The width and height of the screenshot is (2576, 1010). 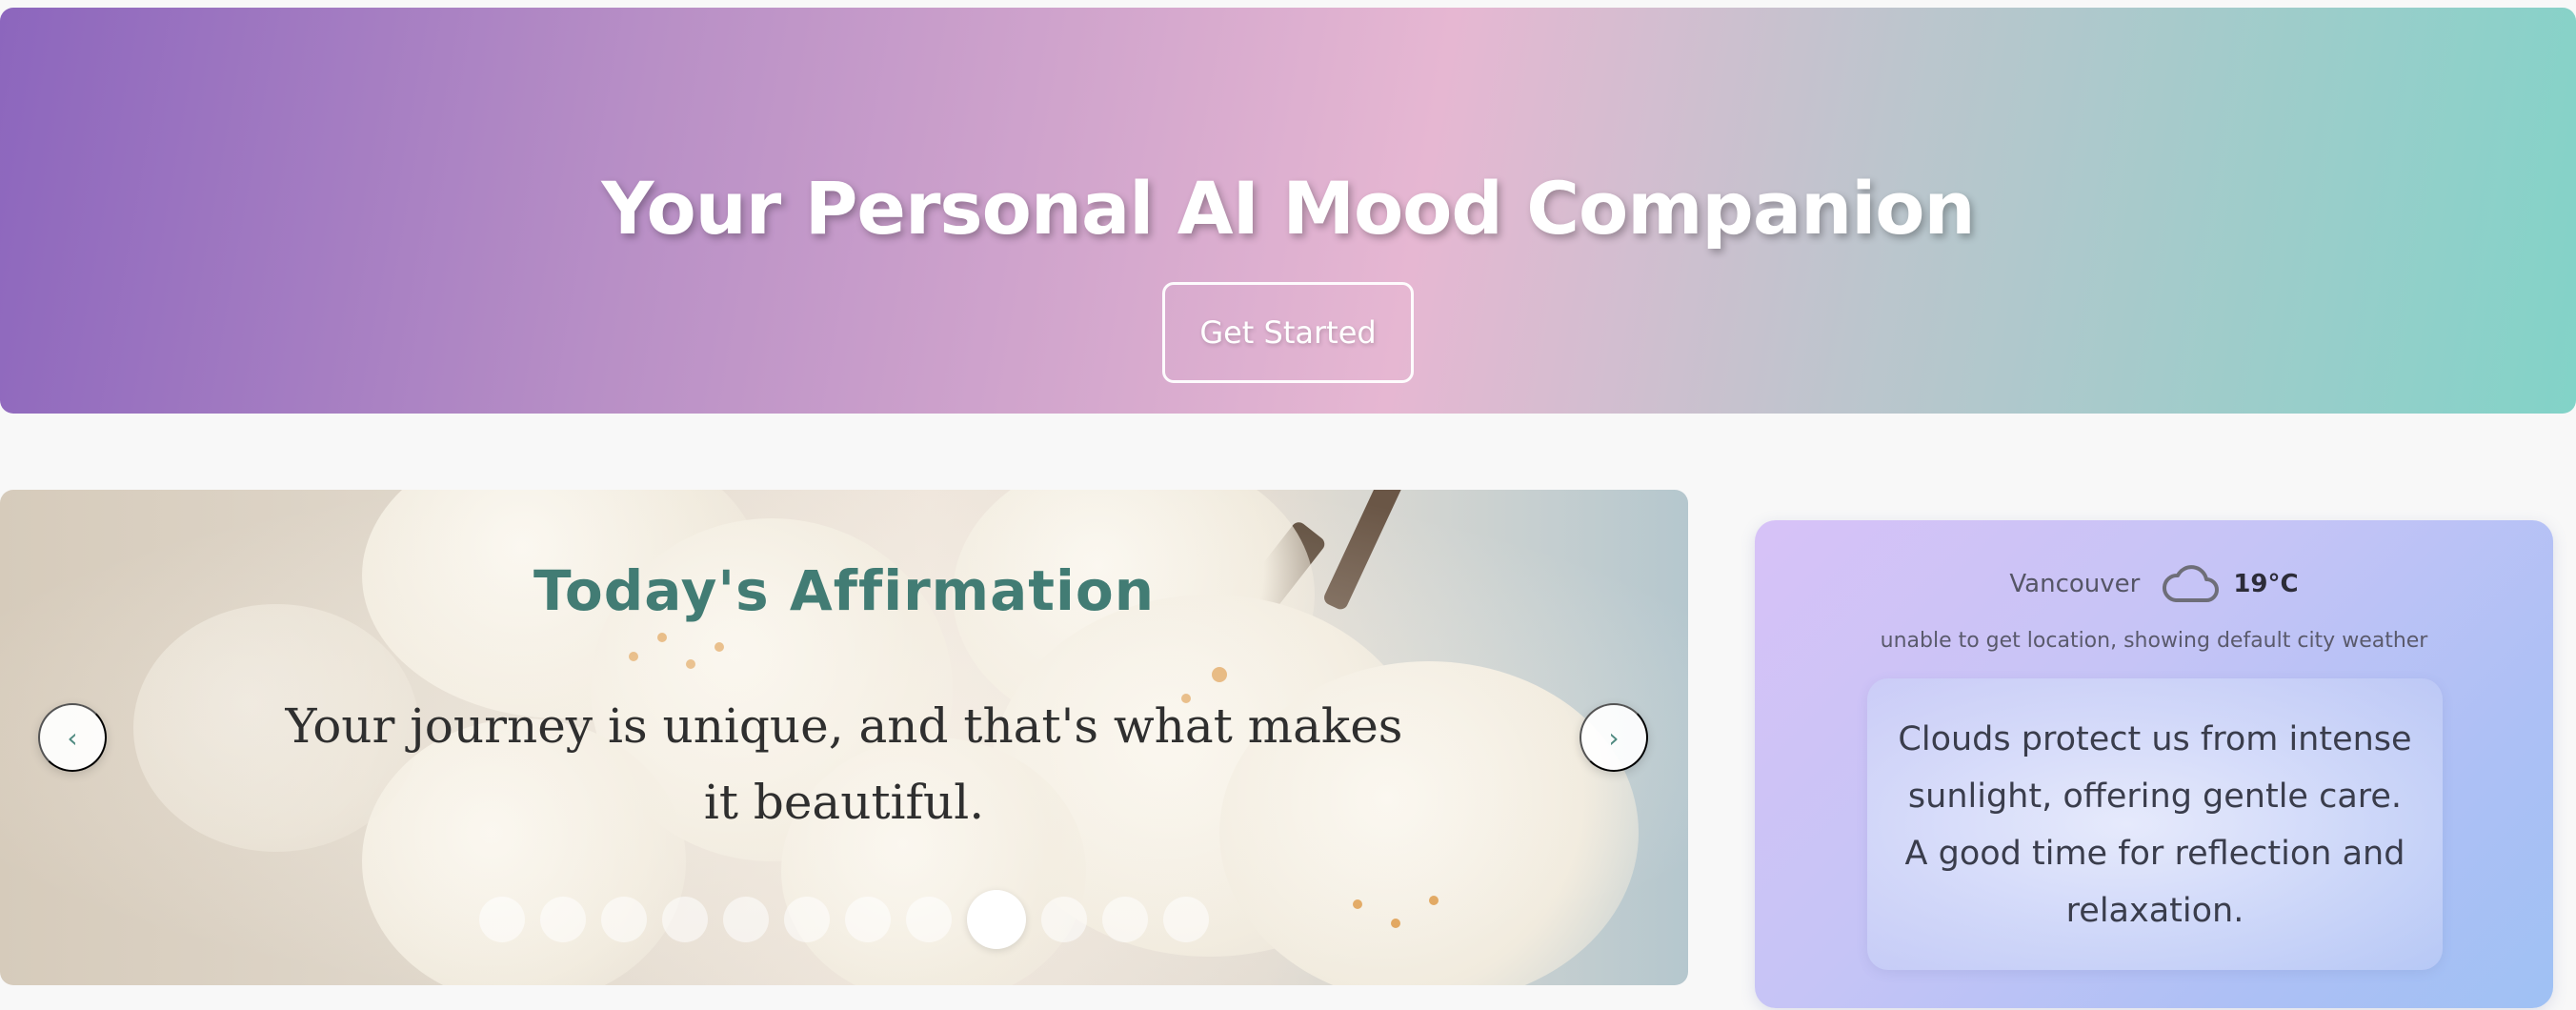 What do you see at coordinates (844, 590) in the screenshot?
I see `affirmation-title: Today's Affirmation` at bounding box center [844, 590].